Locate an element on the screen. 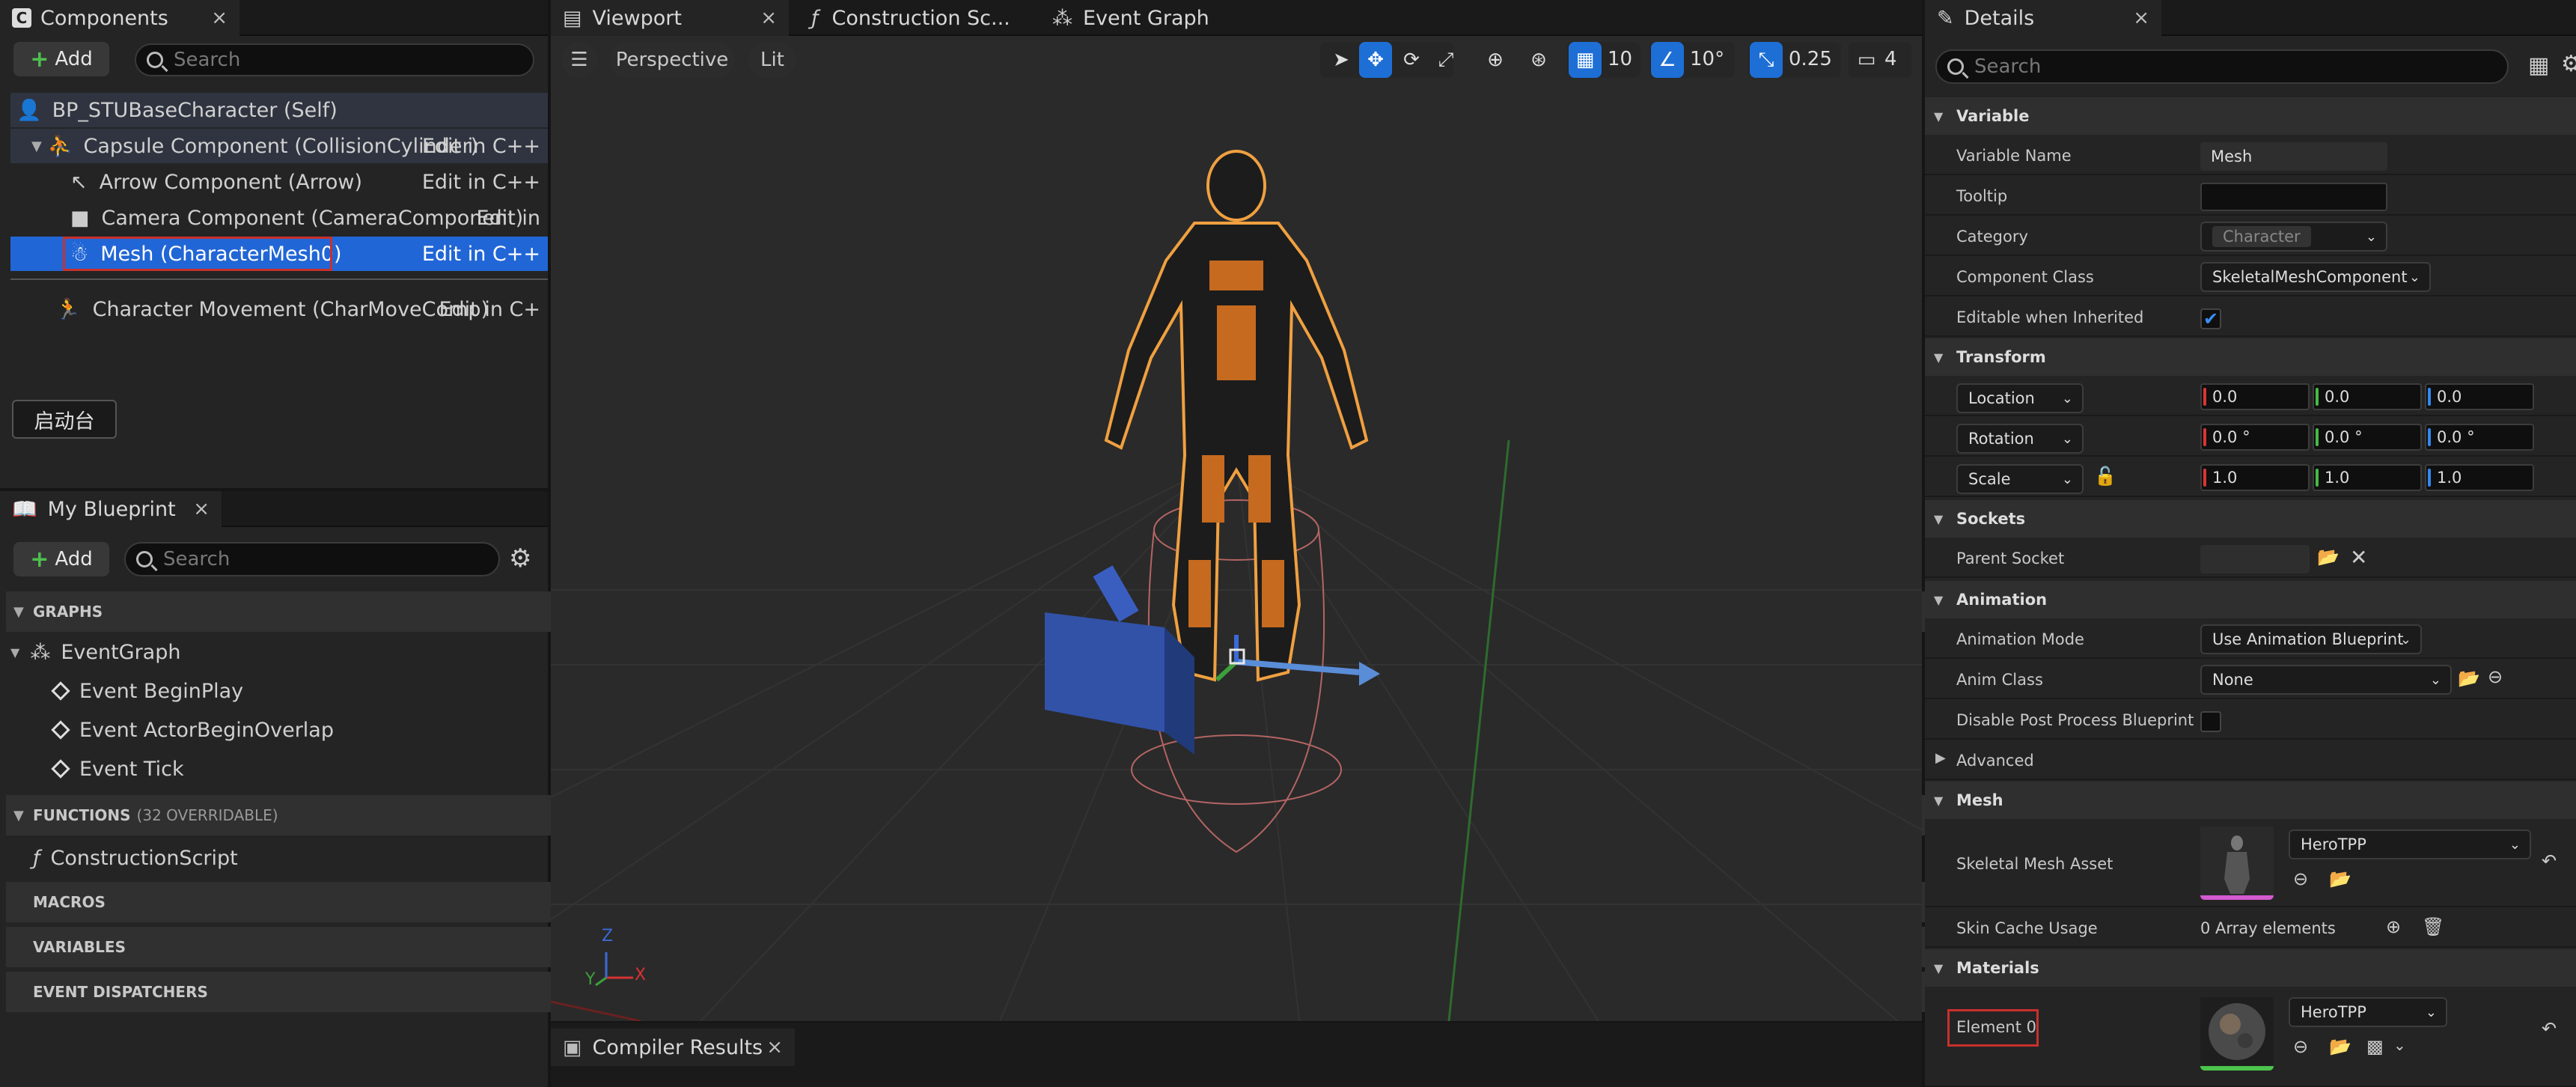  scale-mode-icon: ⤢ is located at coordinates (1445, 60).